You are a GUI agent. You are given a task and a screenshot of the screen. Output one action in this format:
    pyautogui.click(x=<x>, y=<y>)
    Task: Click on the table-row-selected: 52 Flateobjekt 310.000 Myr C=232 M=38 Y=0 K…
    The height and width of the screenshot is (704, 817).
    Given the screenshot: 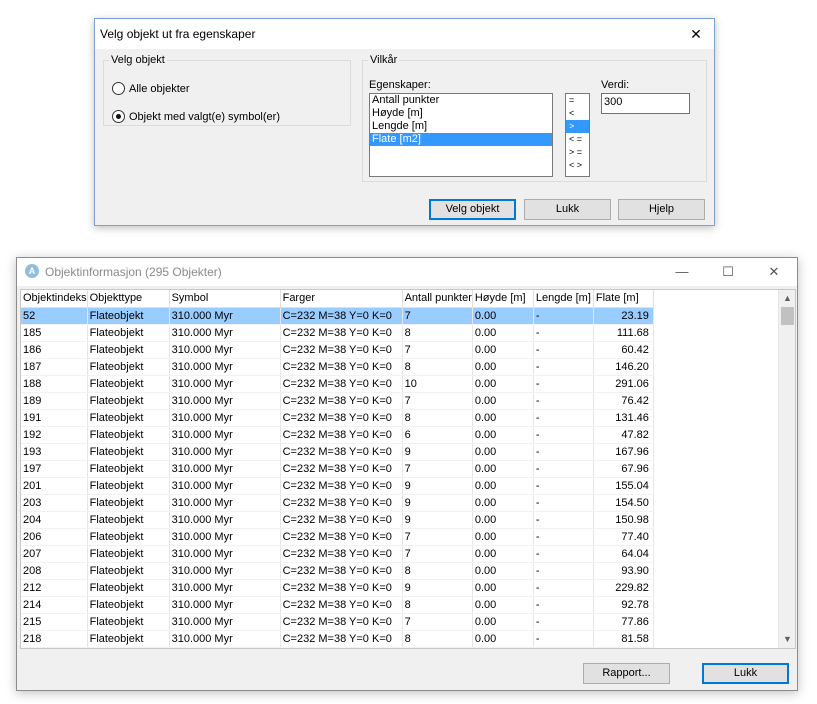 What is the action you would take?
    pyautogui.click(x=337, y=316)
    